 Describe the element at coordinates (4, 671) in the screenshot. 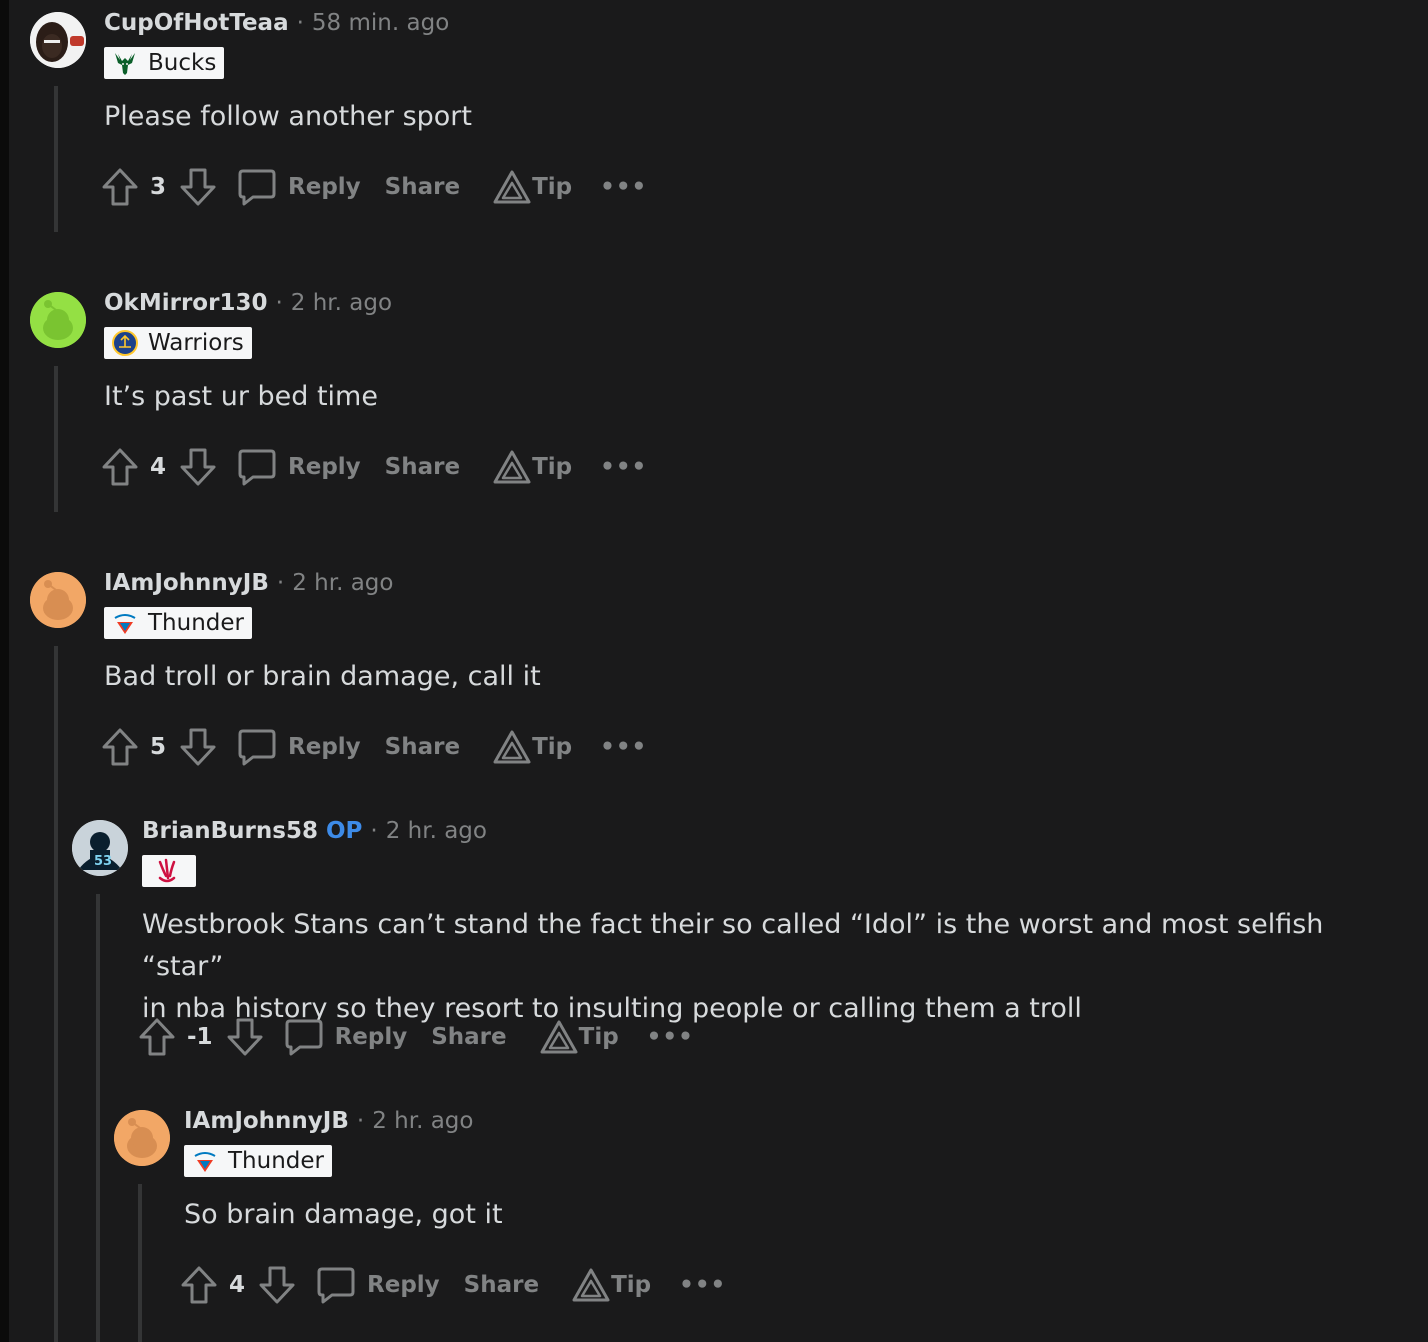

I see `page-left-edge` at that location.